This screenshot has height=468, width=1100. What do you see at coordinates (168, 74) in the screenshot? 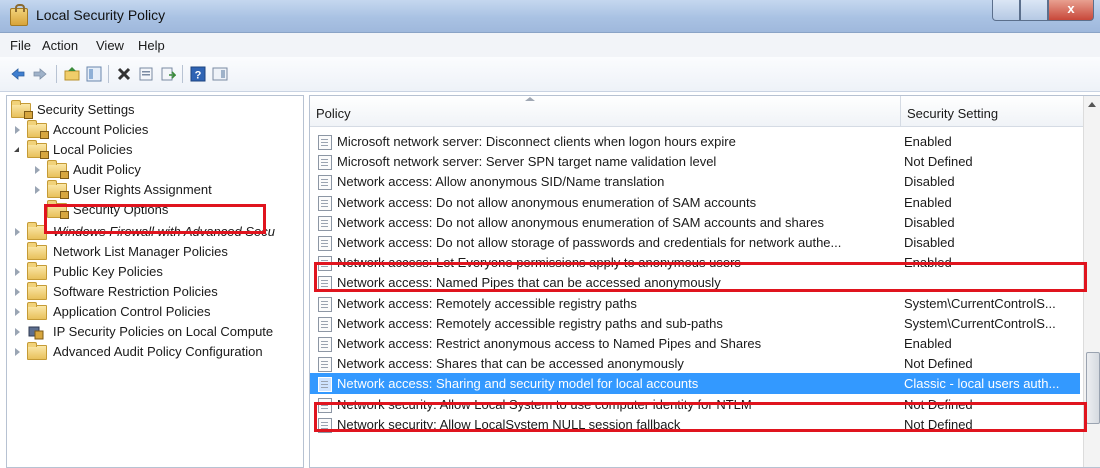
I see `export-list-icon` at bounding box center [168, 74].